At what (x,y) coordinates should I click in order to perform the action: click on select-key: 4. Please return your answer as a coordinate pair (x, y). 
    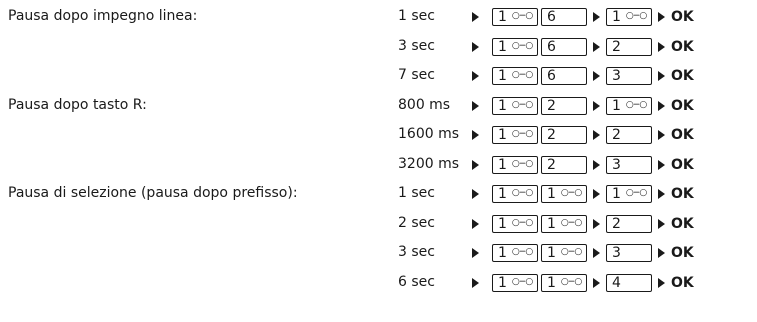
    Looking at the image, I should click on (629, 282).